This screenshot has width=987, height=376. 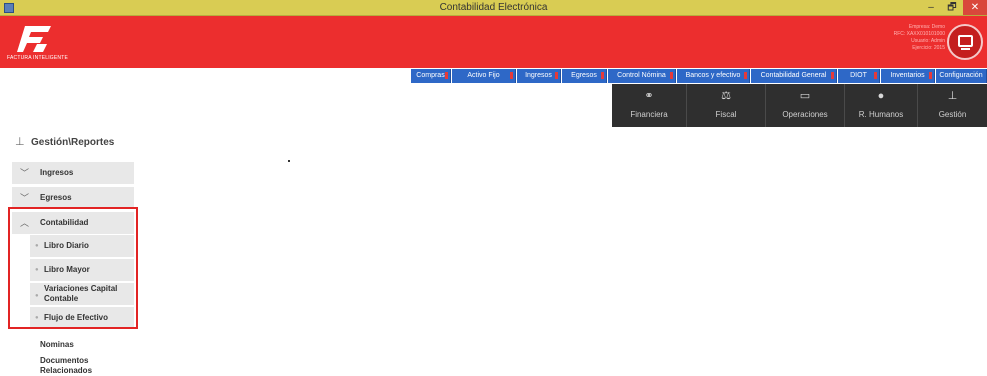 I want to click on breadcrumb: ⊥ Gestión\Reportes, so click(x=64, y=142).